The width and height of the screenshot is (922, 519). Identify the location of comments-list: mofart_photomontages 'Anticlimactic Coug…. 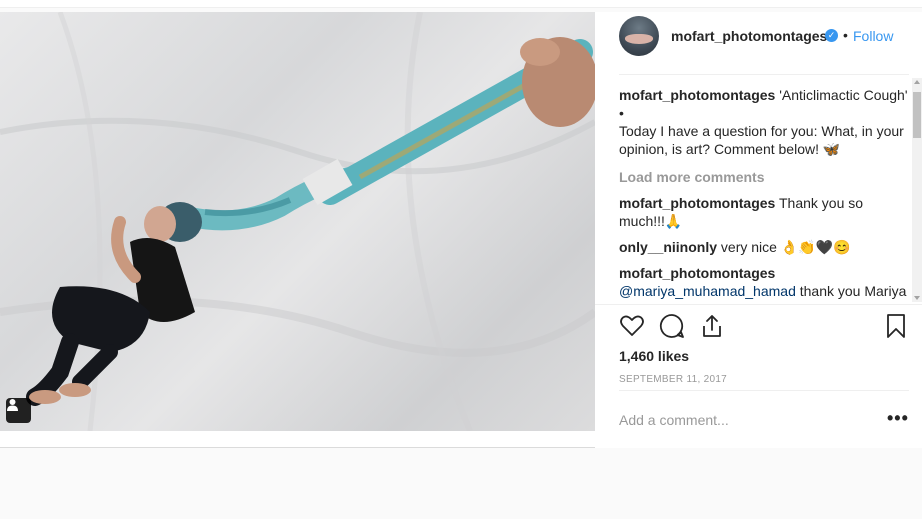
(764, 194).